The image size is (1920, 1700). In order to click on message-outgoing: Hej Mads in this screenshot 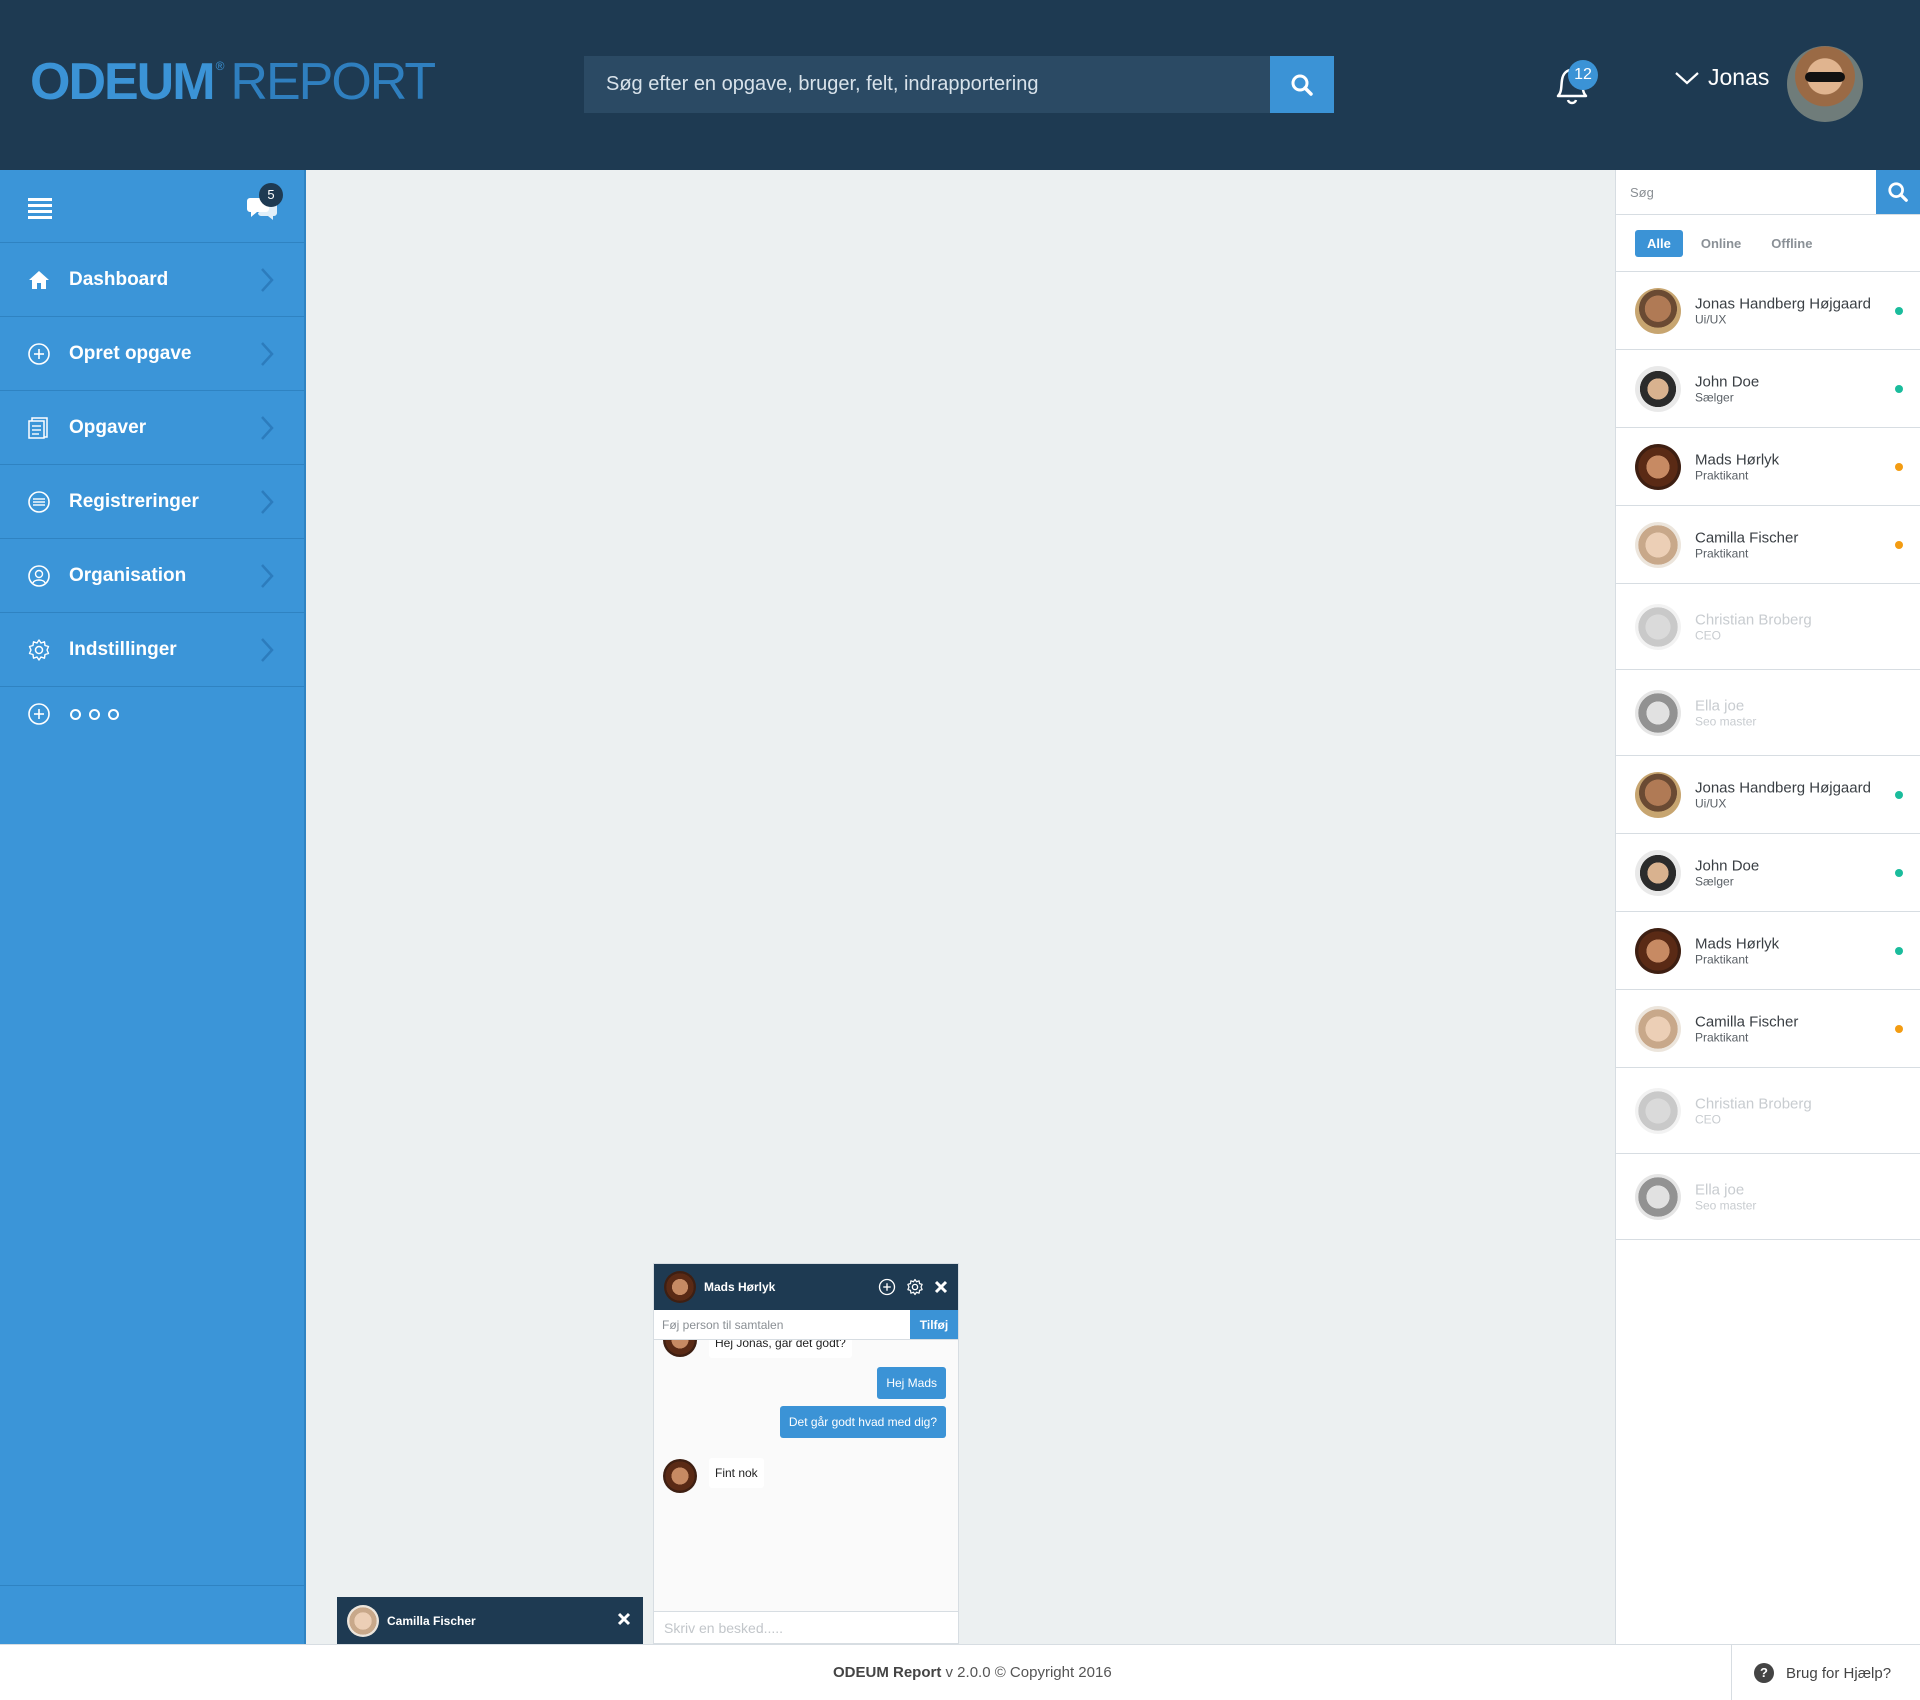, I will do `click(911, 1383)`.